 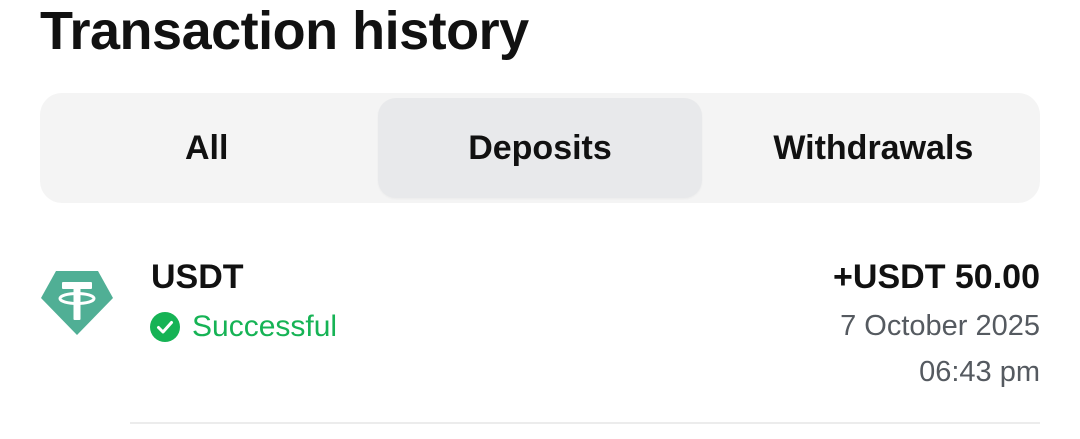 What do you see at coordinates (77, 303) in the screenshot?
I see `tether-usdt-icon` at bounding box center [77, 303].